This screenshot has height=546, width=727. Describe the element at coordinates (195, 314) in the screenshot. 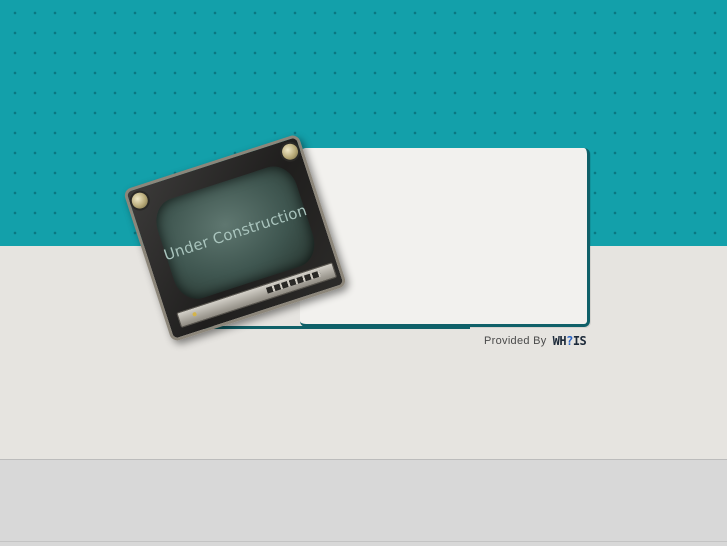

I see `tv-power-light` at that location.